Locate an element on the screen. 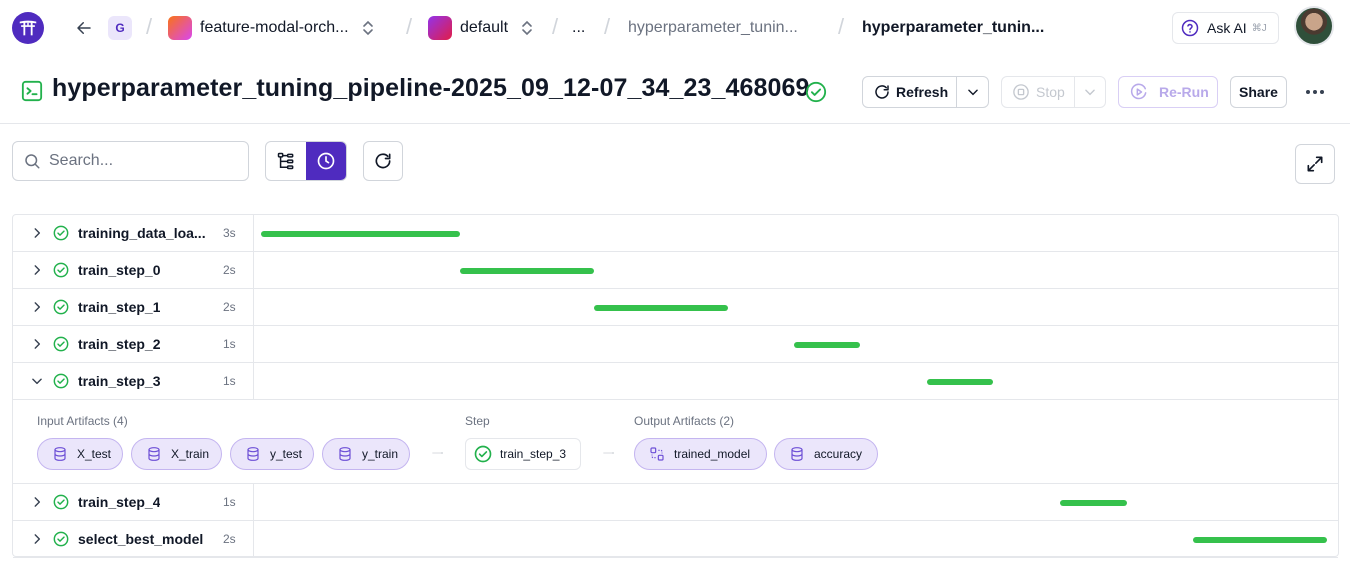 The height and width of the screenshot is (569, 1350). artifact-name: y_train is located at coordinates (380, 454).